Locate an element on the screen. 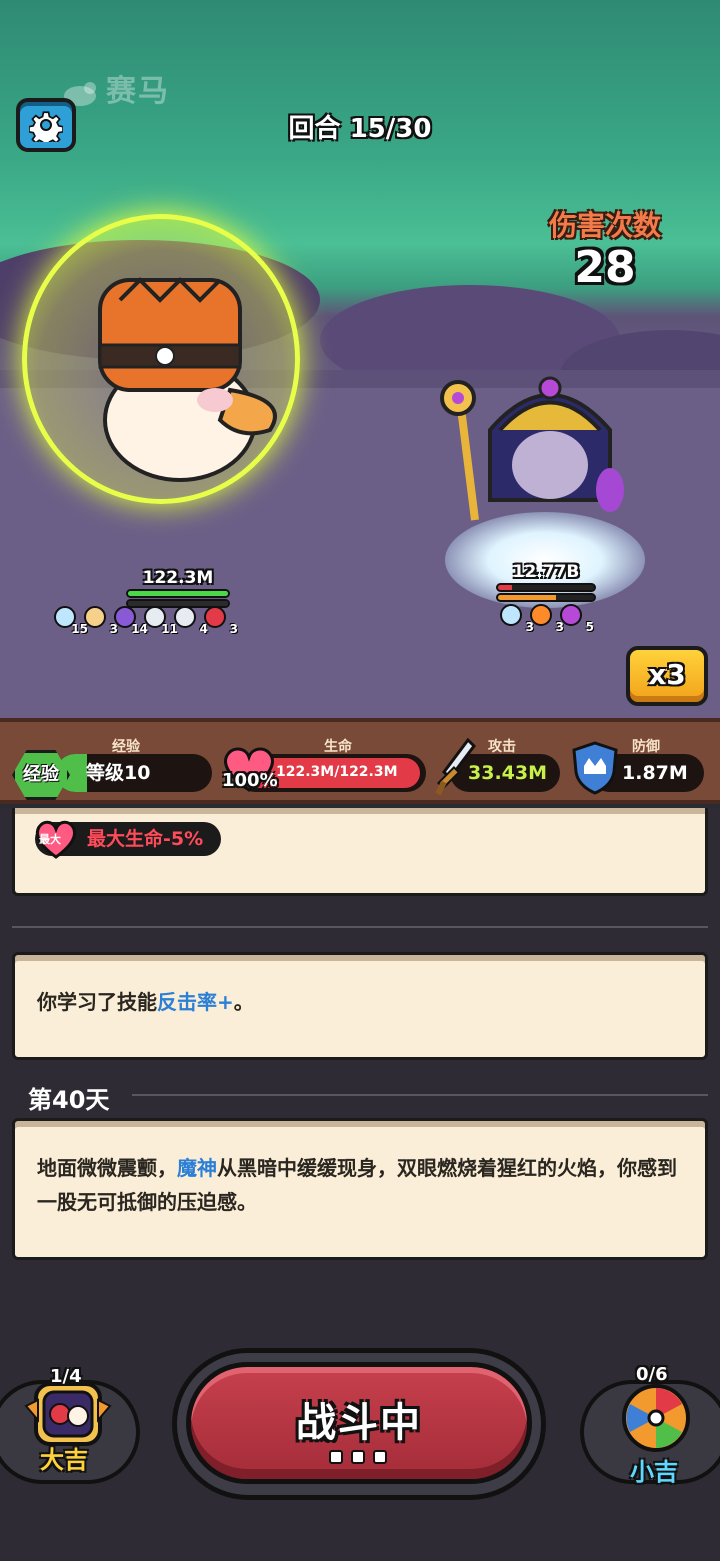 The image size is (720, 1561). log-card-skill: 你学习了技能反击率+。 is located at coordinates (360, 1006).